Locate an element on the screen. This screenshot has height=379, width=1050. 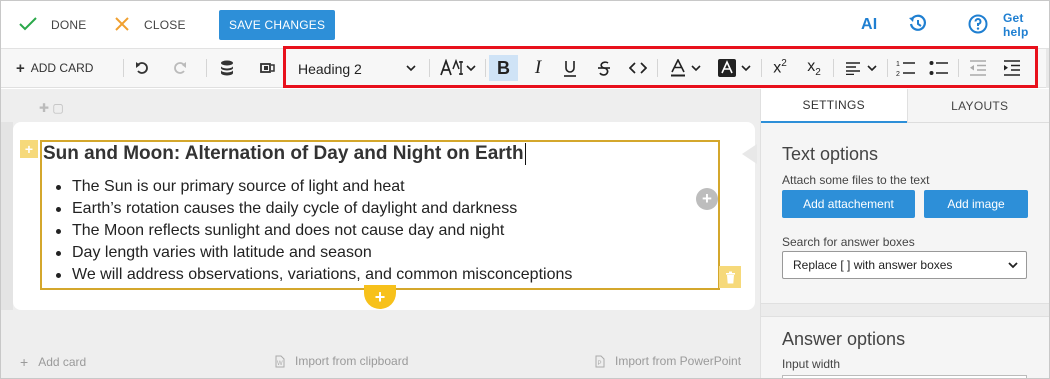
undo-icon is located at coordinates (142, 68).